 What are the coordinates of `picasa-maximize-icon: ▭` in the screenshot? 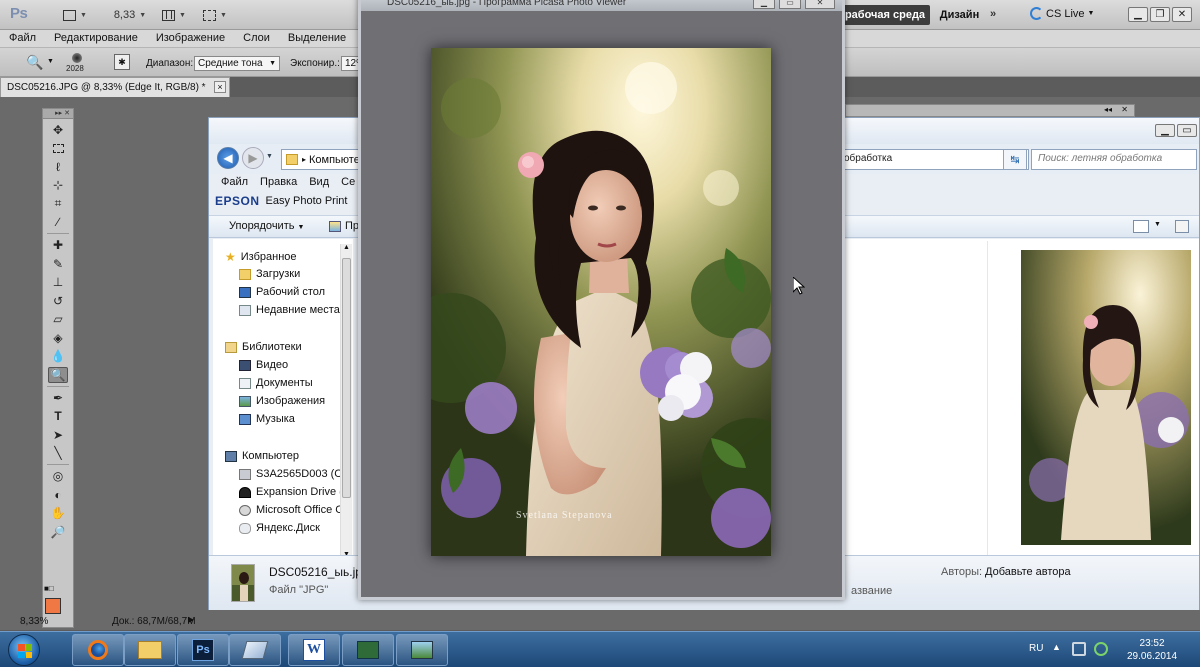 It's located at (790, 4).